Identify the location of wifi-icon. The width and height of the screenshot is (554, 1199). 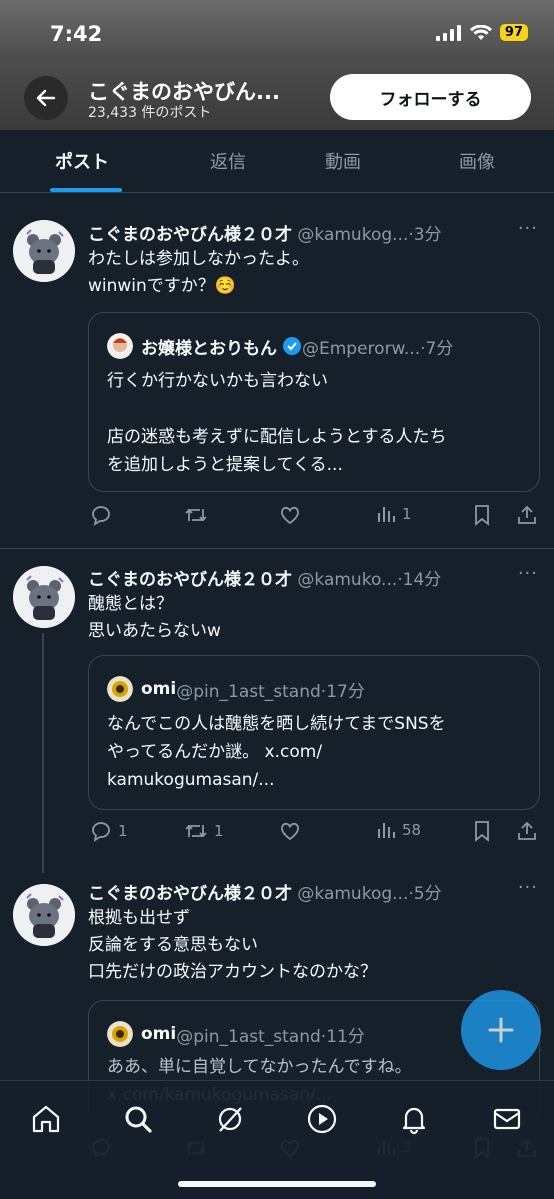
(480, 32).